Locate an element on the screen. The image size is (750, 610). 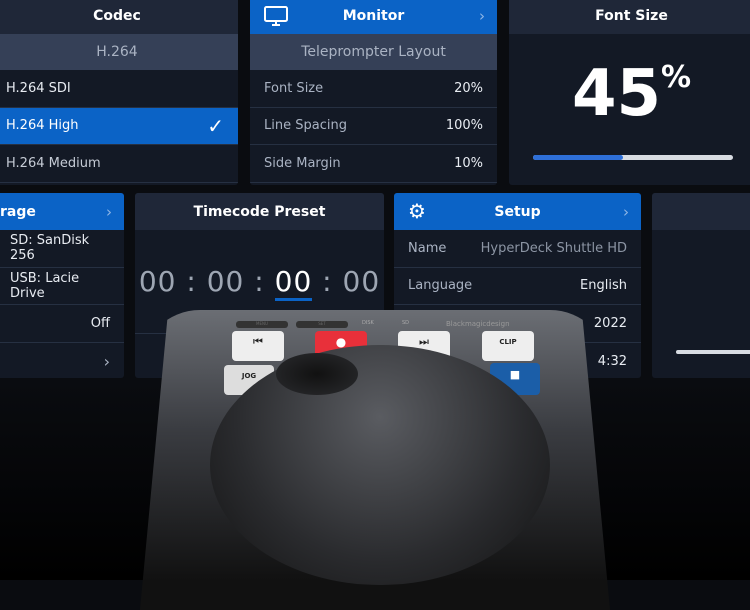
slider is located at coordinates (713, 352).